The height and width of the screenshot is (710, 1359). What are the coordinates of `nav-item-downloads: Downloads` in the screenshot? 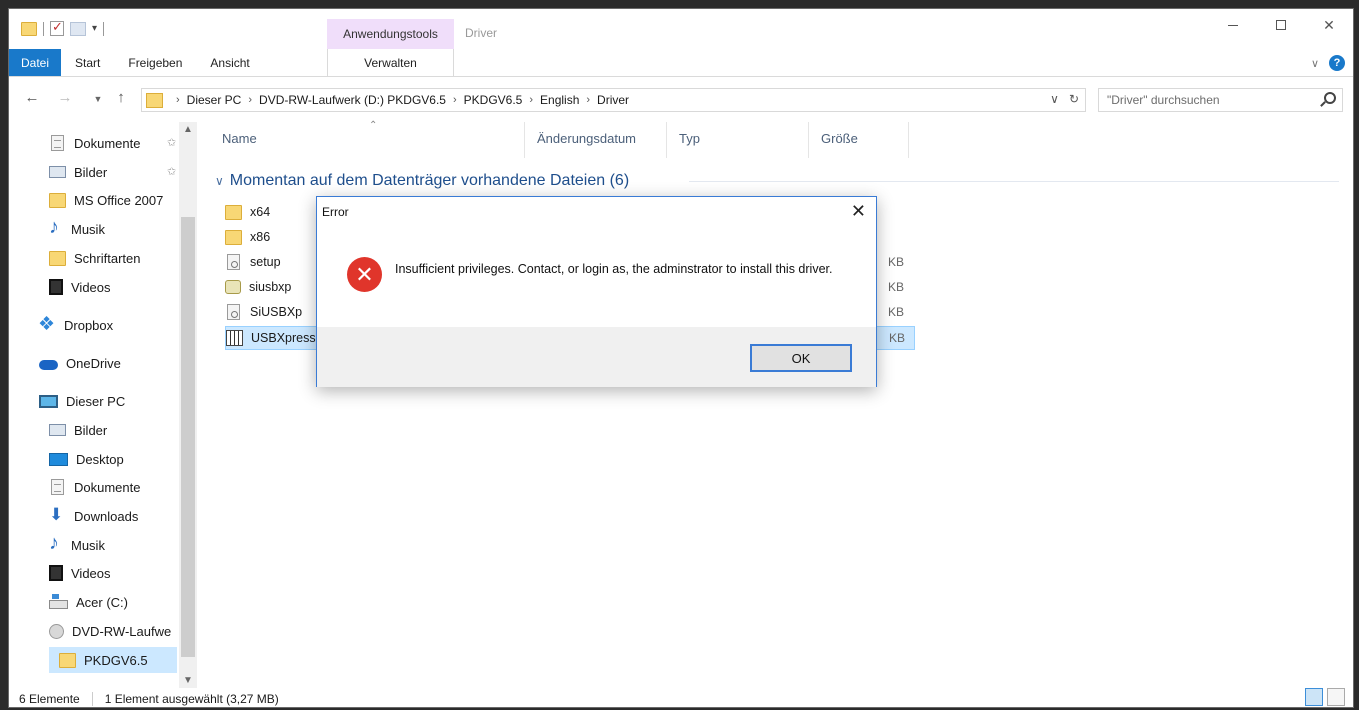 It's located at (93, 516).